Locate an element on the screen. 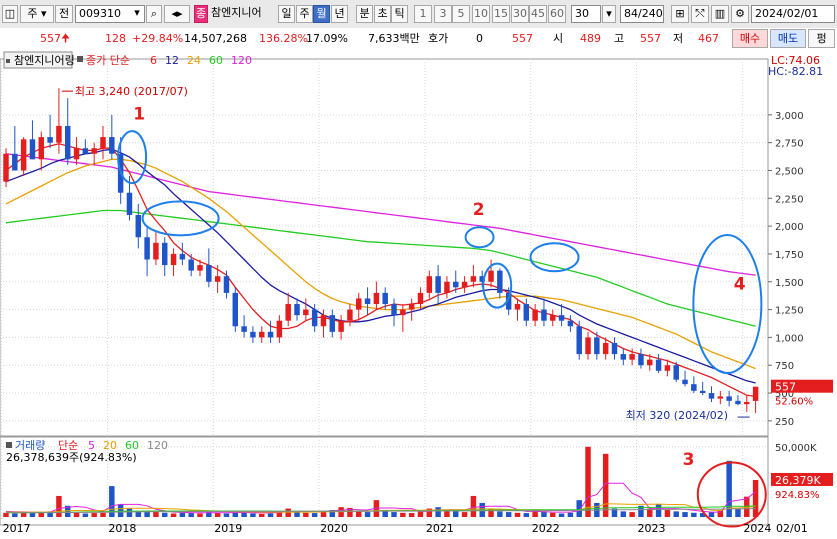 Image resolution: width=837 pixels, height=539 pixels. date-input: 2024/02/01 is located at coordinates (793, 14).